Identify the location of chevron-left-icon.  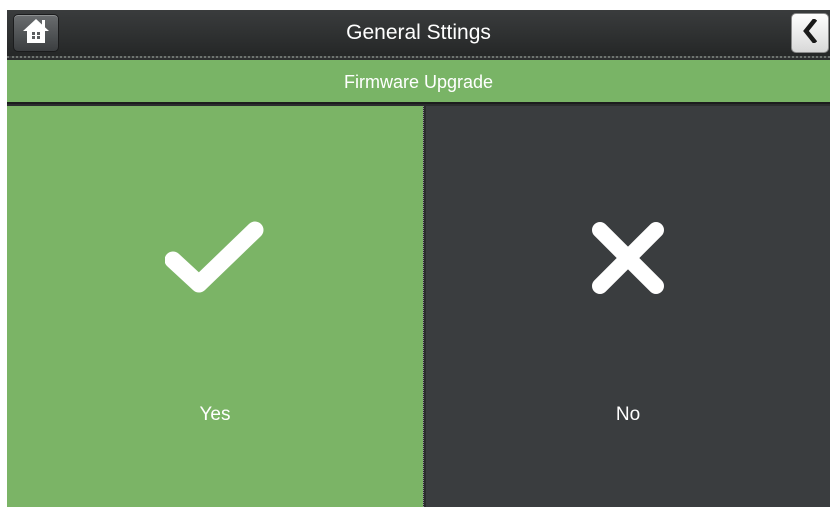
(810, 32).